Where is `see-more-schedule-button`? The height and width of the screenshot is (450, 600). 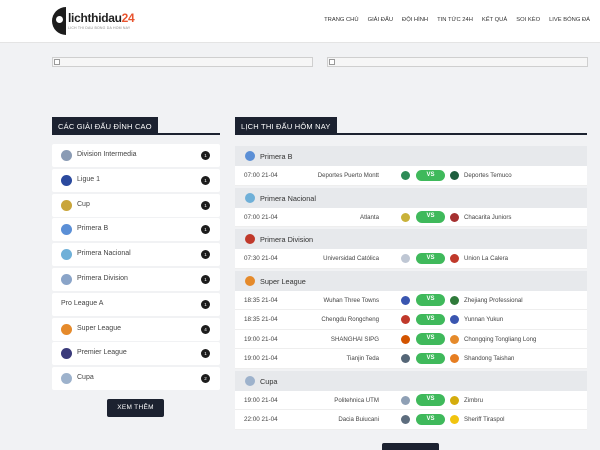
see-more-schedule-button is located at coordinates (410, 446).